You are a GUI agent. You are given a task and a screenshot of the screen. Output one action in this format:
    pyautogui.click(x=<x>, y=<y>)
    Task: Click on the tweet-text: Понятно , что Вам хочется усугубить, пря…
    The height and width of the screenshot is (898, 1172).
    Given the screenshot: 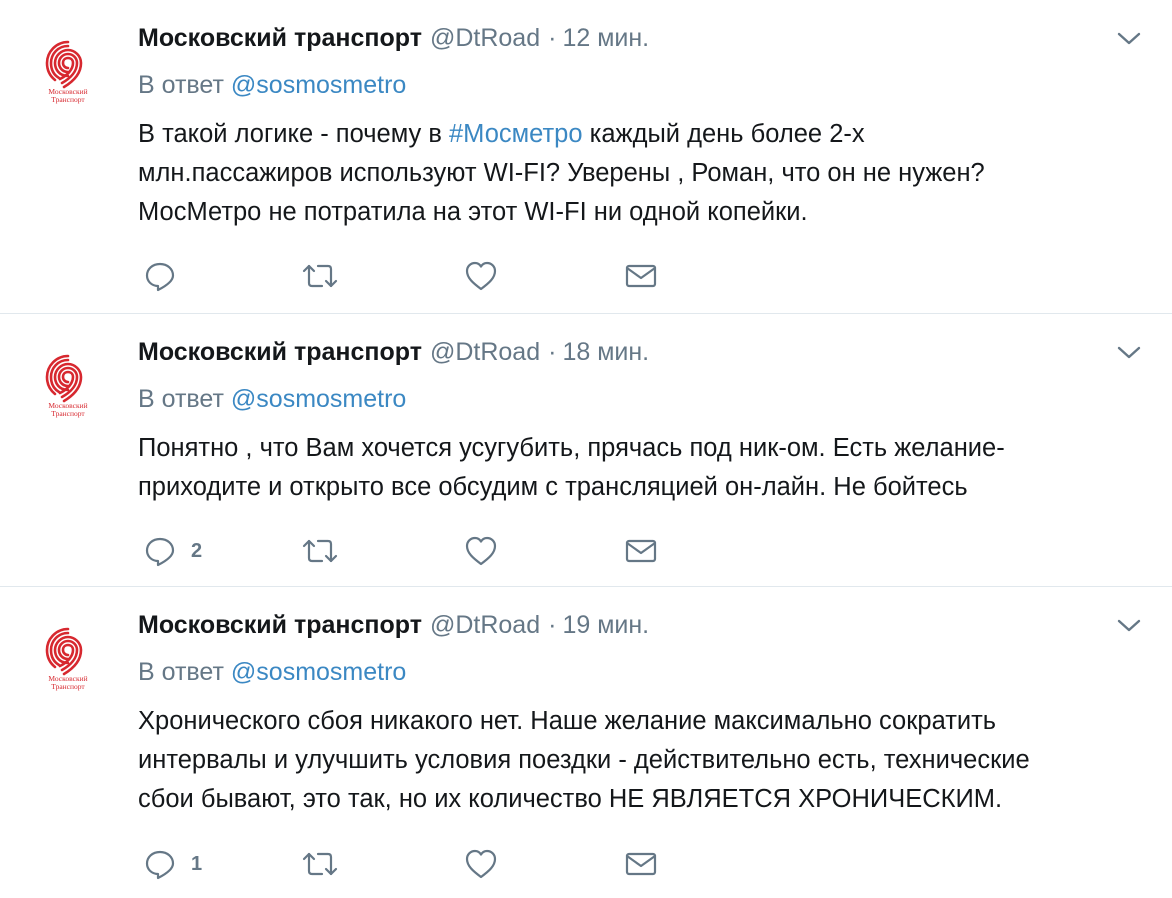 What is the action you would take?
    pyautogui.click(x=643, y=468)
    